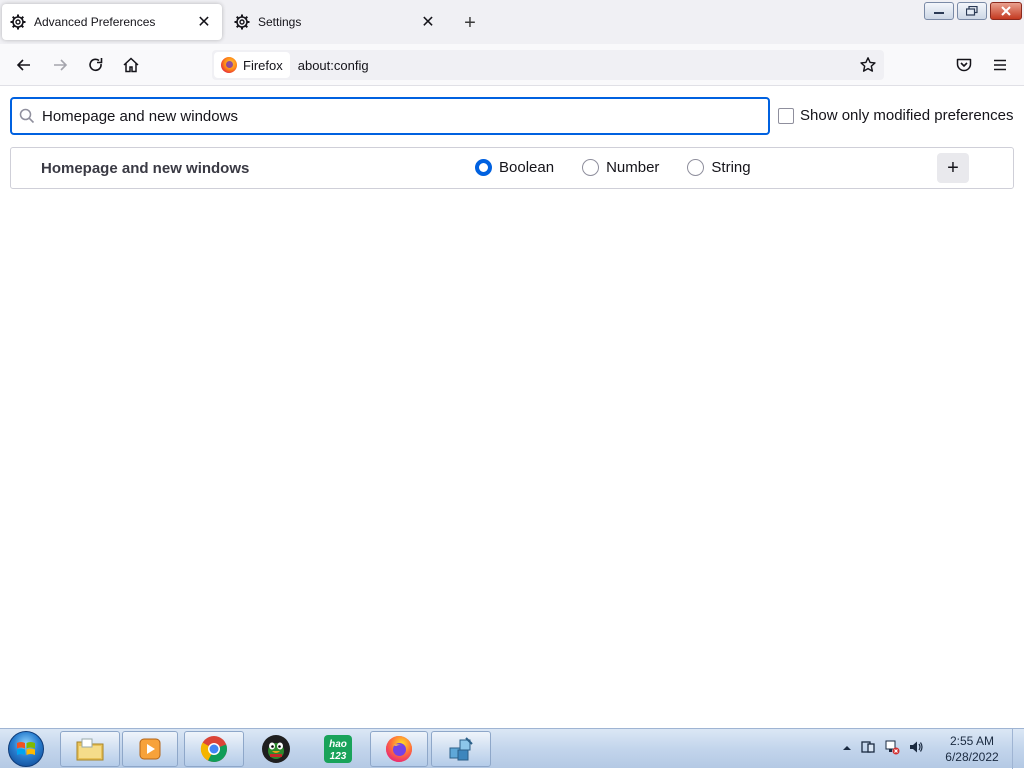  I want to click on chrome-icon, so click(213, 749).